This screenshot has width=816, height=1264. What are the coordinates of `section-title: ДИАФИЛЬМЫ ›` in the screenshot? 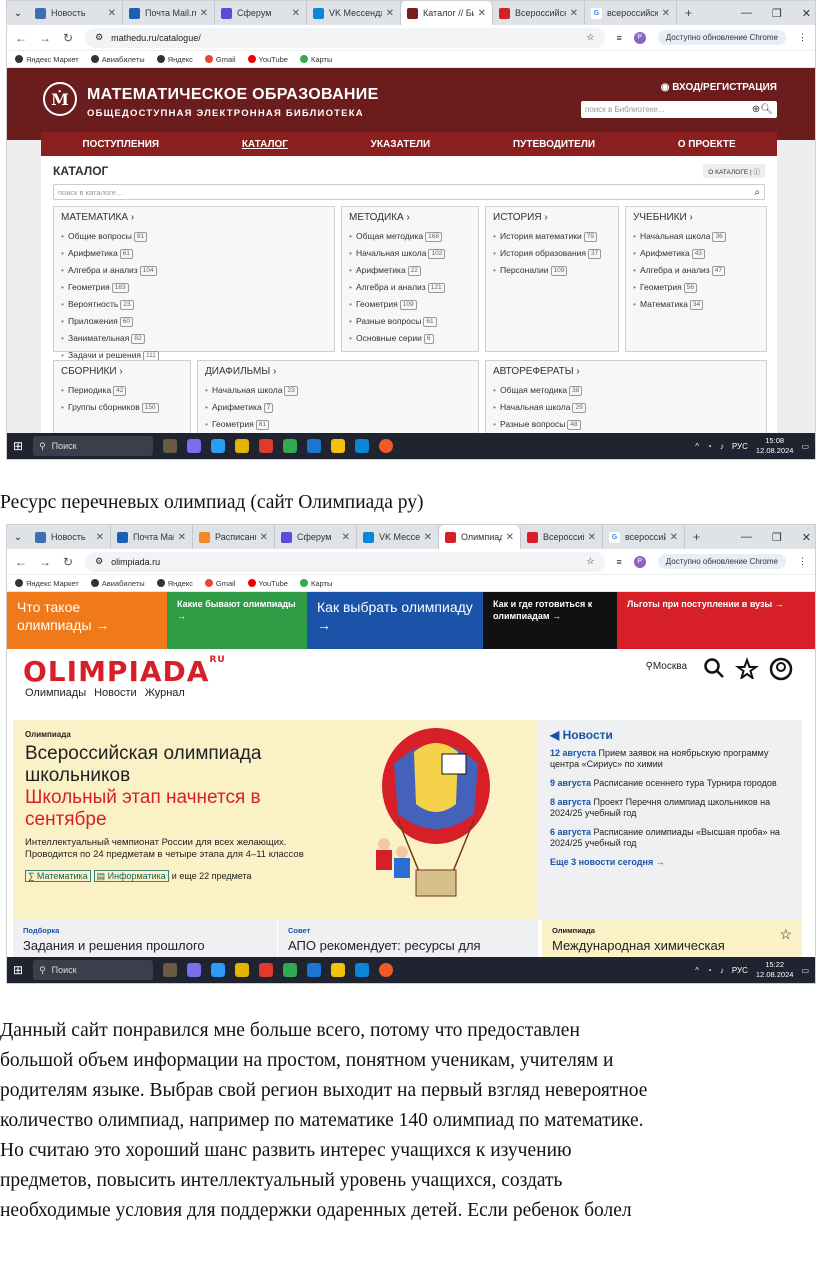 It's located at (338, 371).